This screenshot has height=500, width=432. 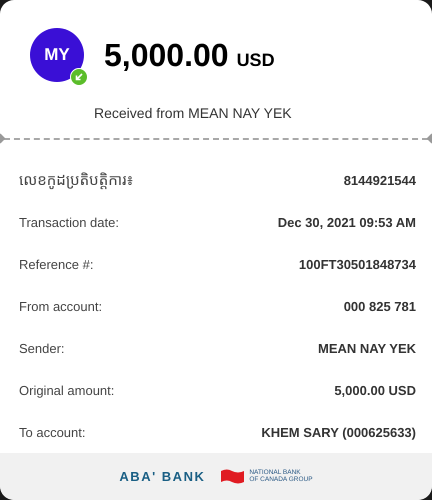 I want to click on detail-label: លេខកូដប្រតិបត្តិការ៖, so click(x=76, y=180).